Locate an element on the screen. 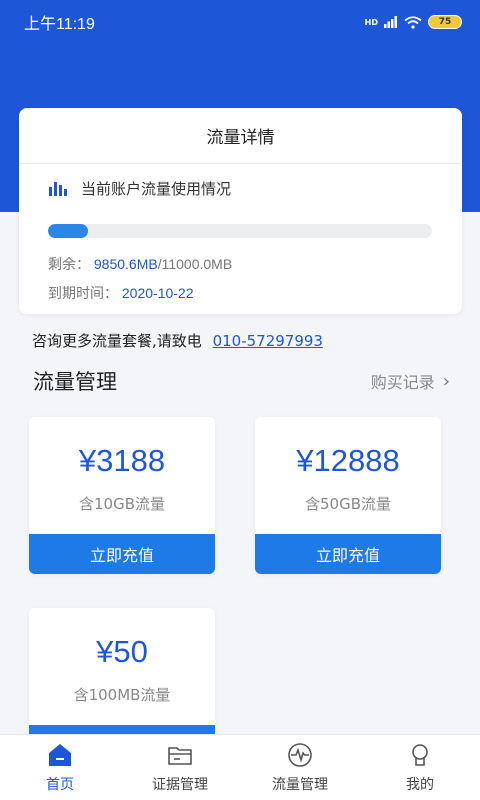  chevron-right-icon: › is located at coordinates (446, 381).